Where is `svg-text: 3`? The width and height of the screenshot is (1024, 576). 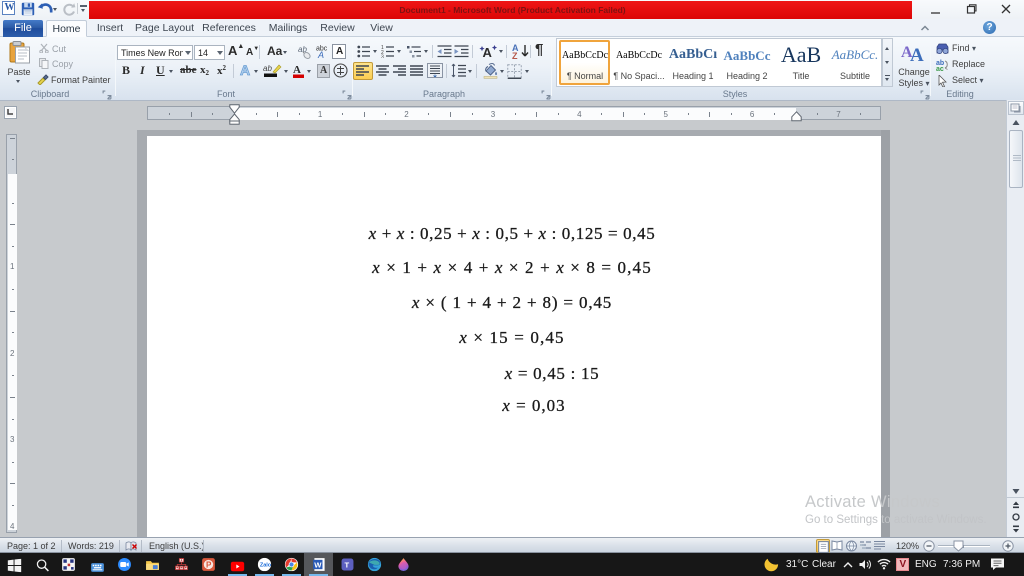
svg-text: 3 is located at coordinates (382, 57).